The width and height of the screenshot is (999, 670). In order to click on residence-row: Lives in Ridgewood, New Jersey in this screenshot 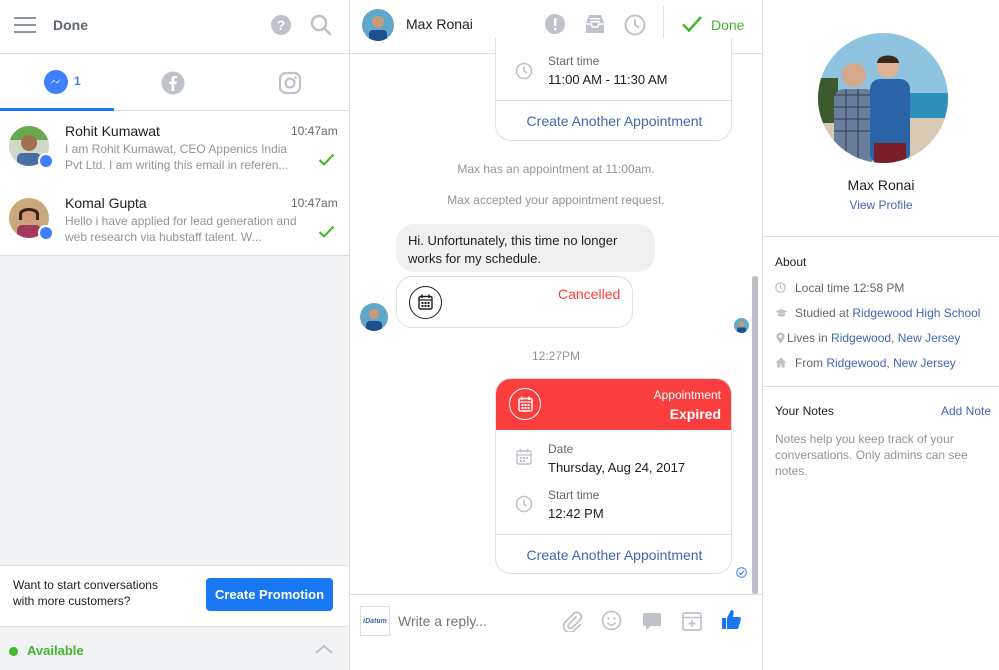, I will do `click(867, 338)`.